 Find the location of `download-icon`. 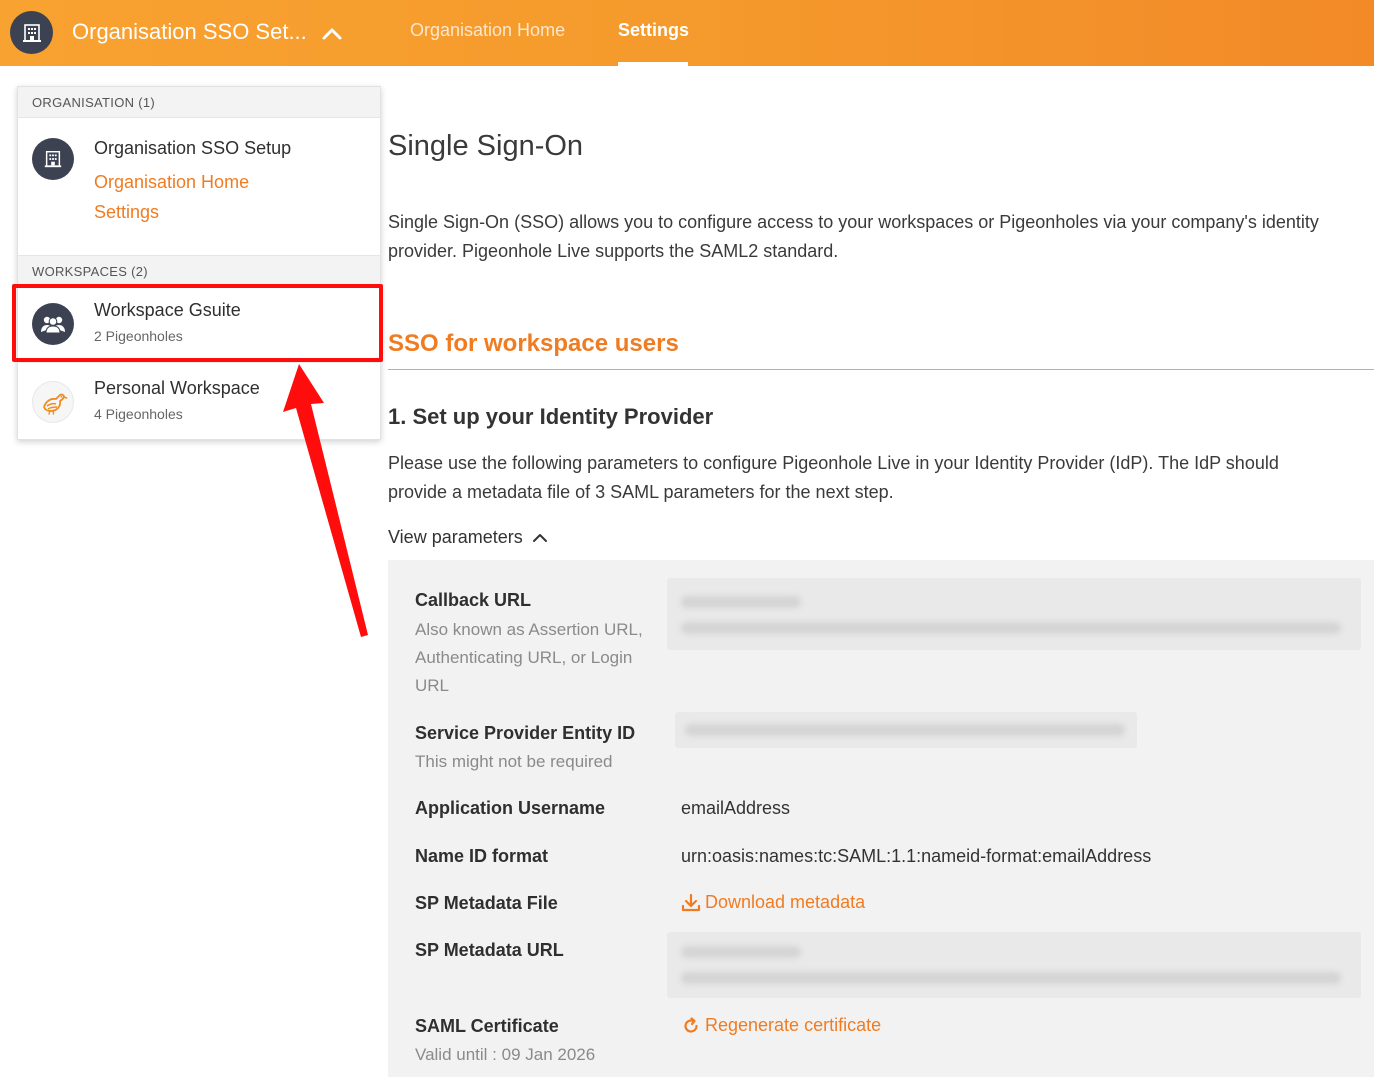

download-icon is located at coordinates (691, 902).